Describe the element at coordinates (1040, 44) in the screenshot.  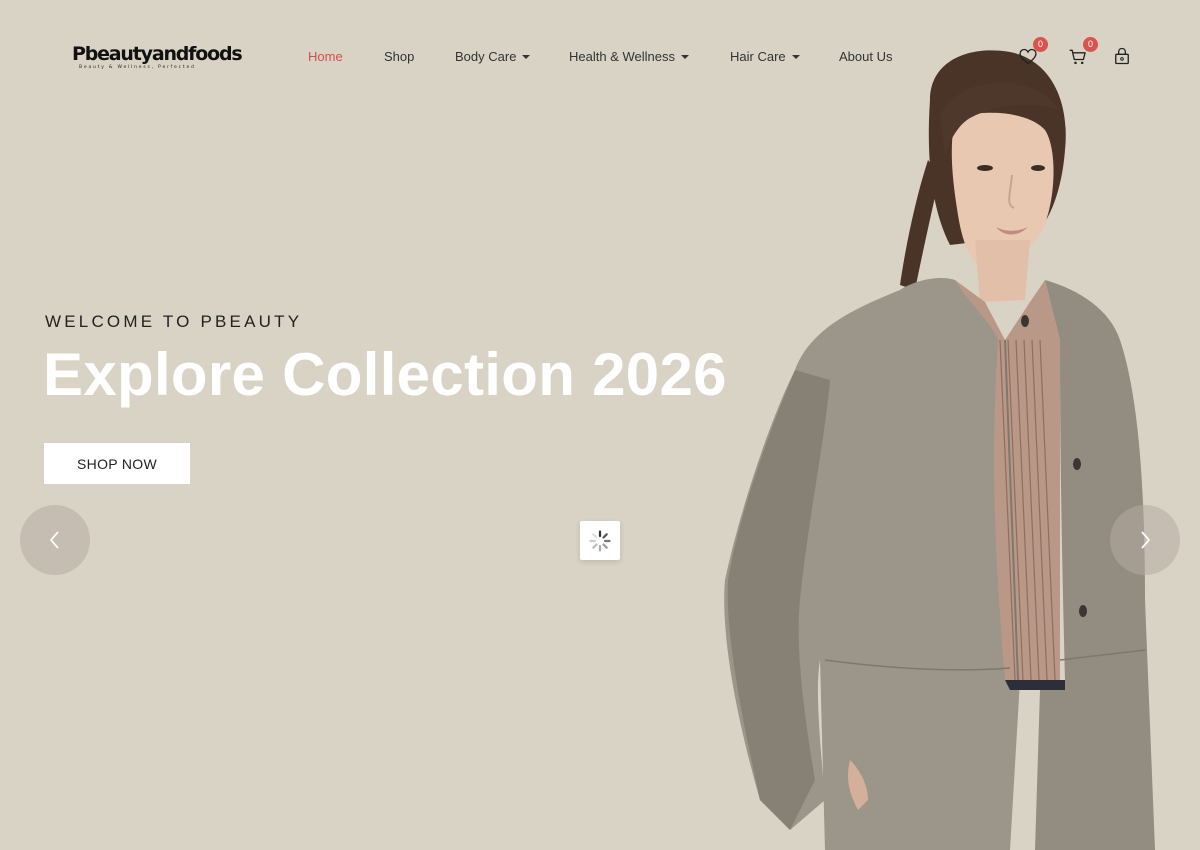
I see `wishlist-count-badge: 0` at that location.